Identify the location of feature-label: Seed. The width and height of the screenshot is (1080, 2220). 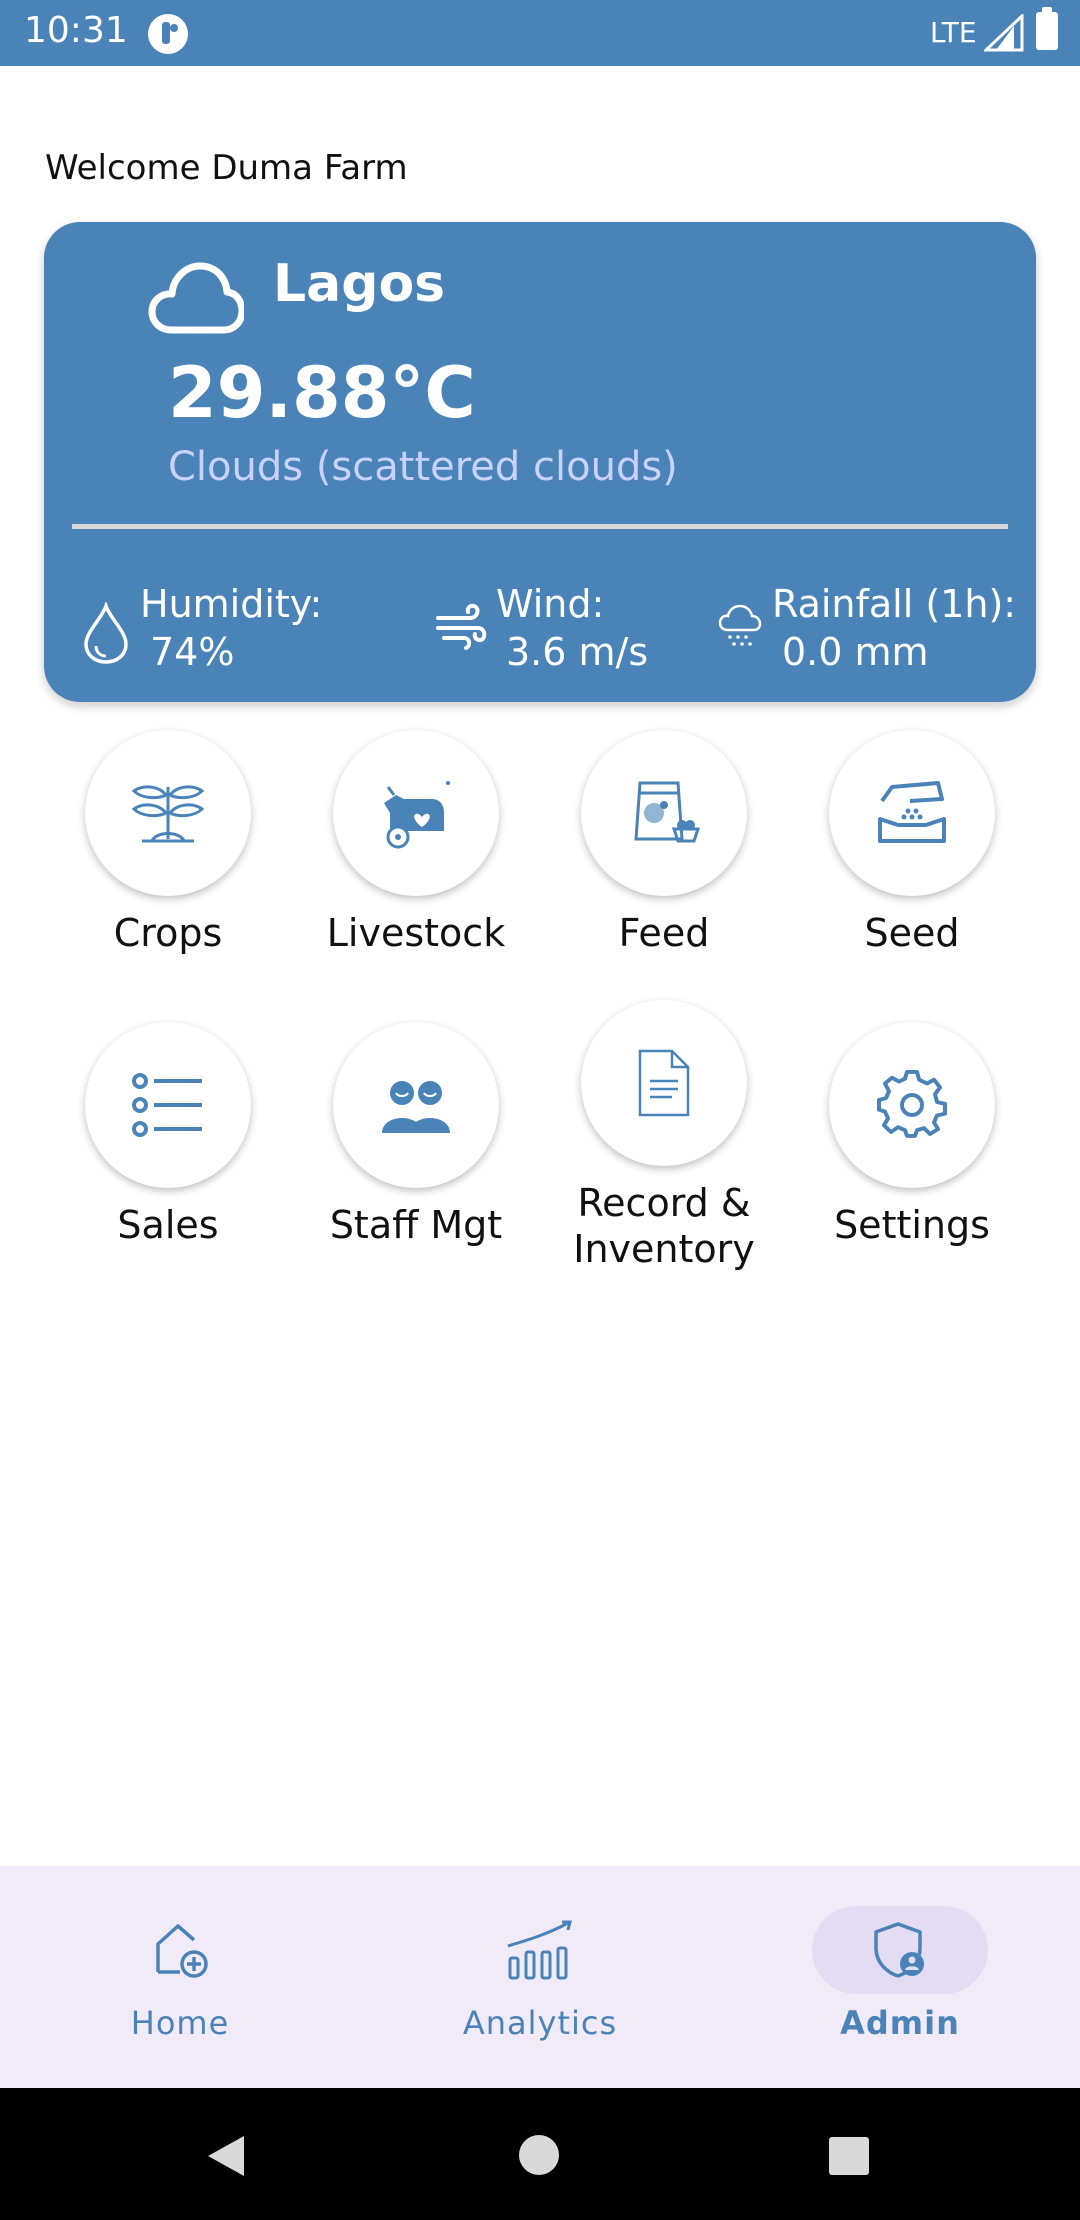
(912, 933).